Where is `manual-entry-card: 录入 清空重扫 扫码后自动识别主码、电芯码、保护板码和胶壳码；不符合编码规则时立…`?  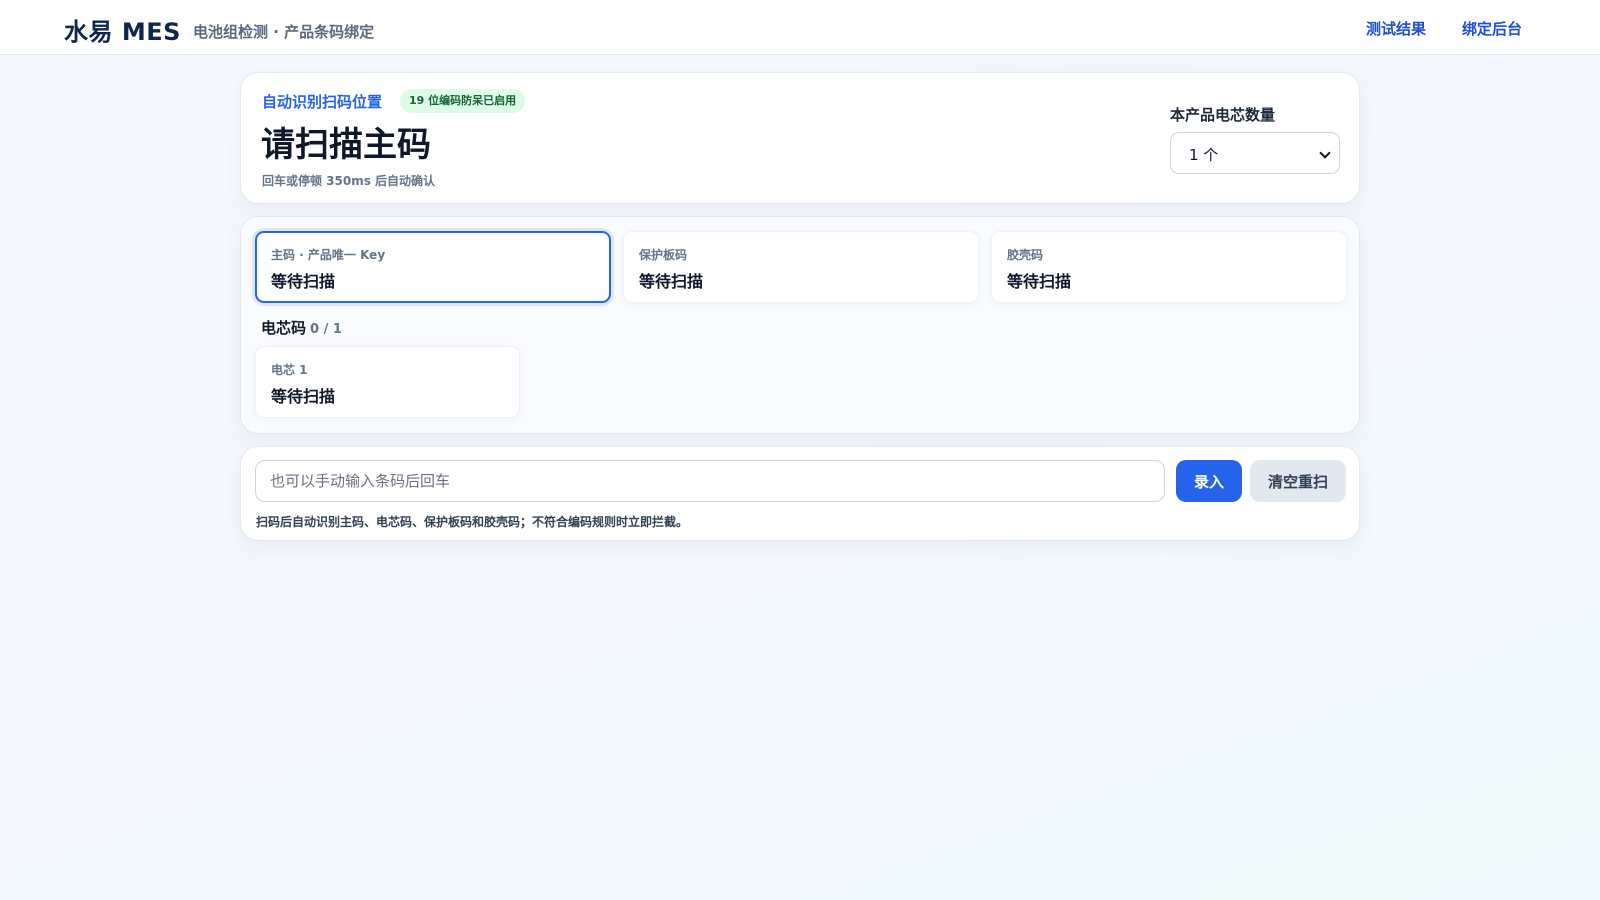 manual-entry-card: 录入 清空重扫 扫码后自动识别主码、电芯码、保护板码和胶壳码；不符合编码规则时立… is located at coordinates (800, 493).